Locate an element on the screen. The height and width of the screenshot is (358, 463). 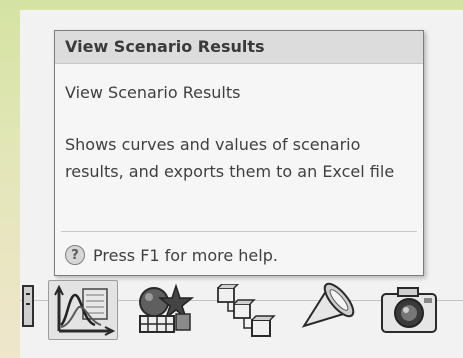
camera-icon is located at coordinates (409, 310).